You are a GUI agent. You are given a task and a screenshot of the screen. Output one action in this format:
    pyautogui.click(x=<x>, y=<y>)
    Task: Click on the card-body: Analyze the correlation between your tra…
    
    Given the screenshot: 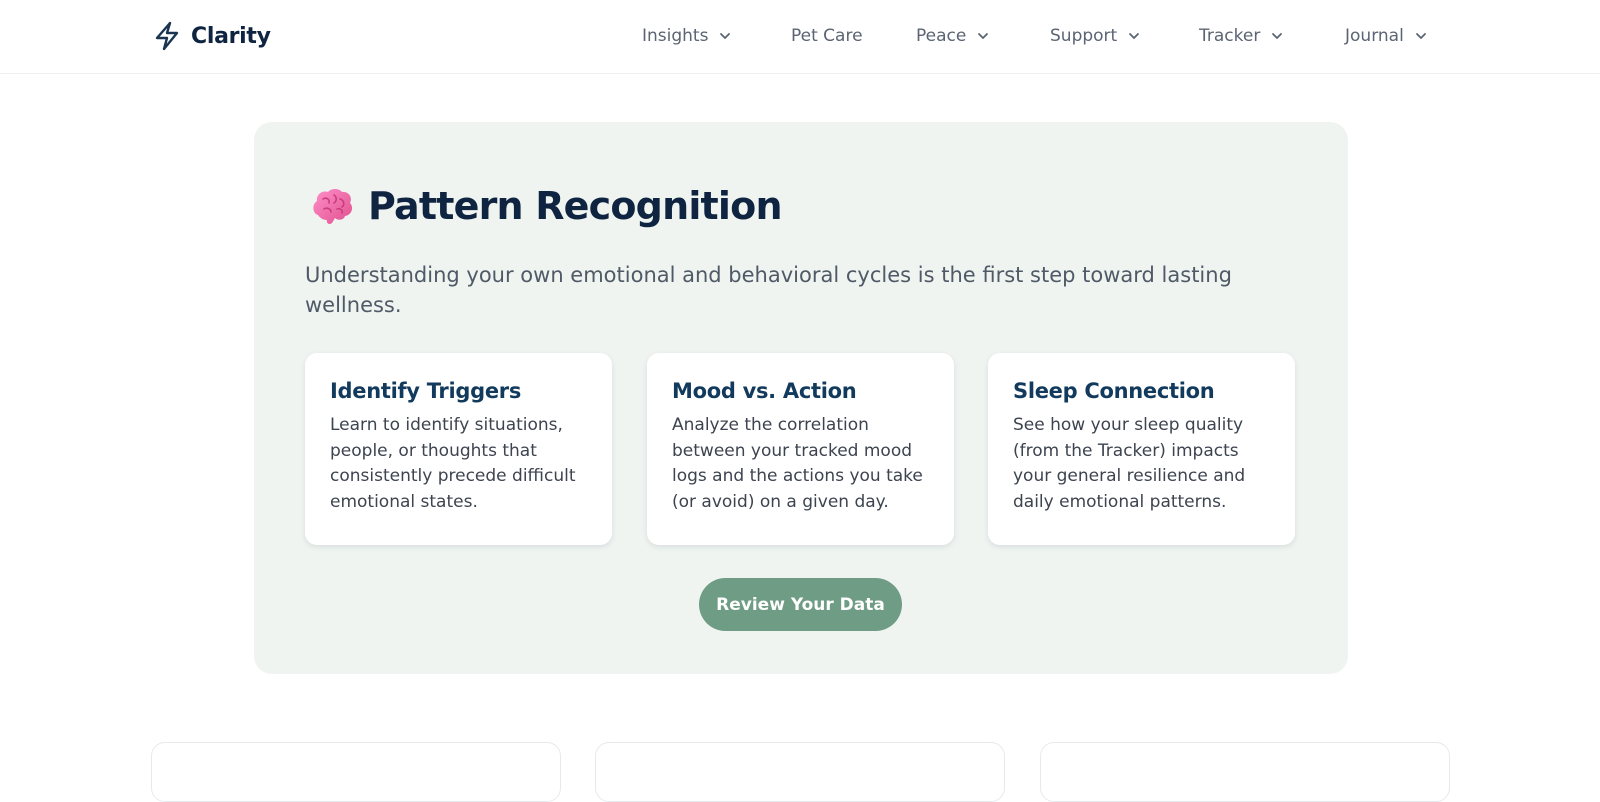 What is the action you would take?
    pyautogui.click(x=797, y=463)
    